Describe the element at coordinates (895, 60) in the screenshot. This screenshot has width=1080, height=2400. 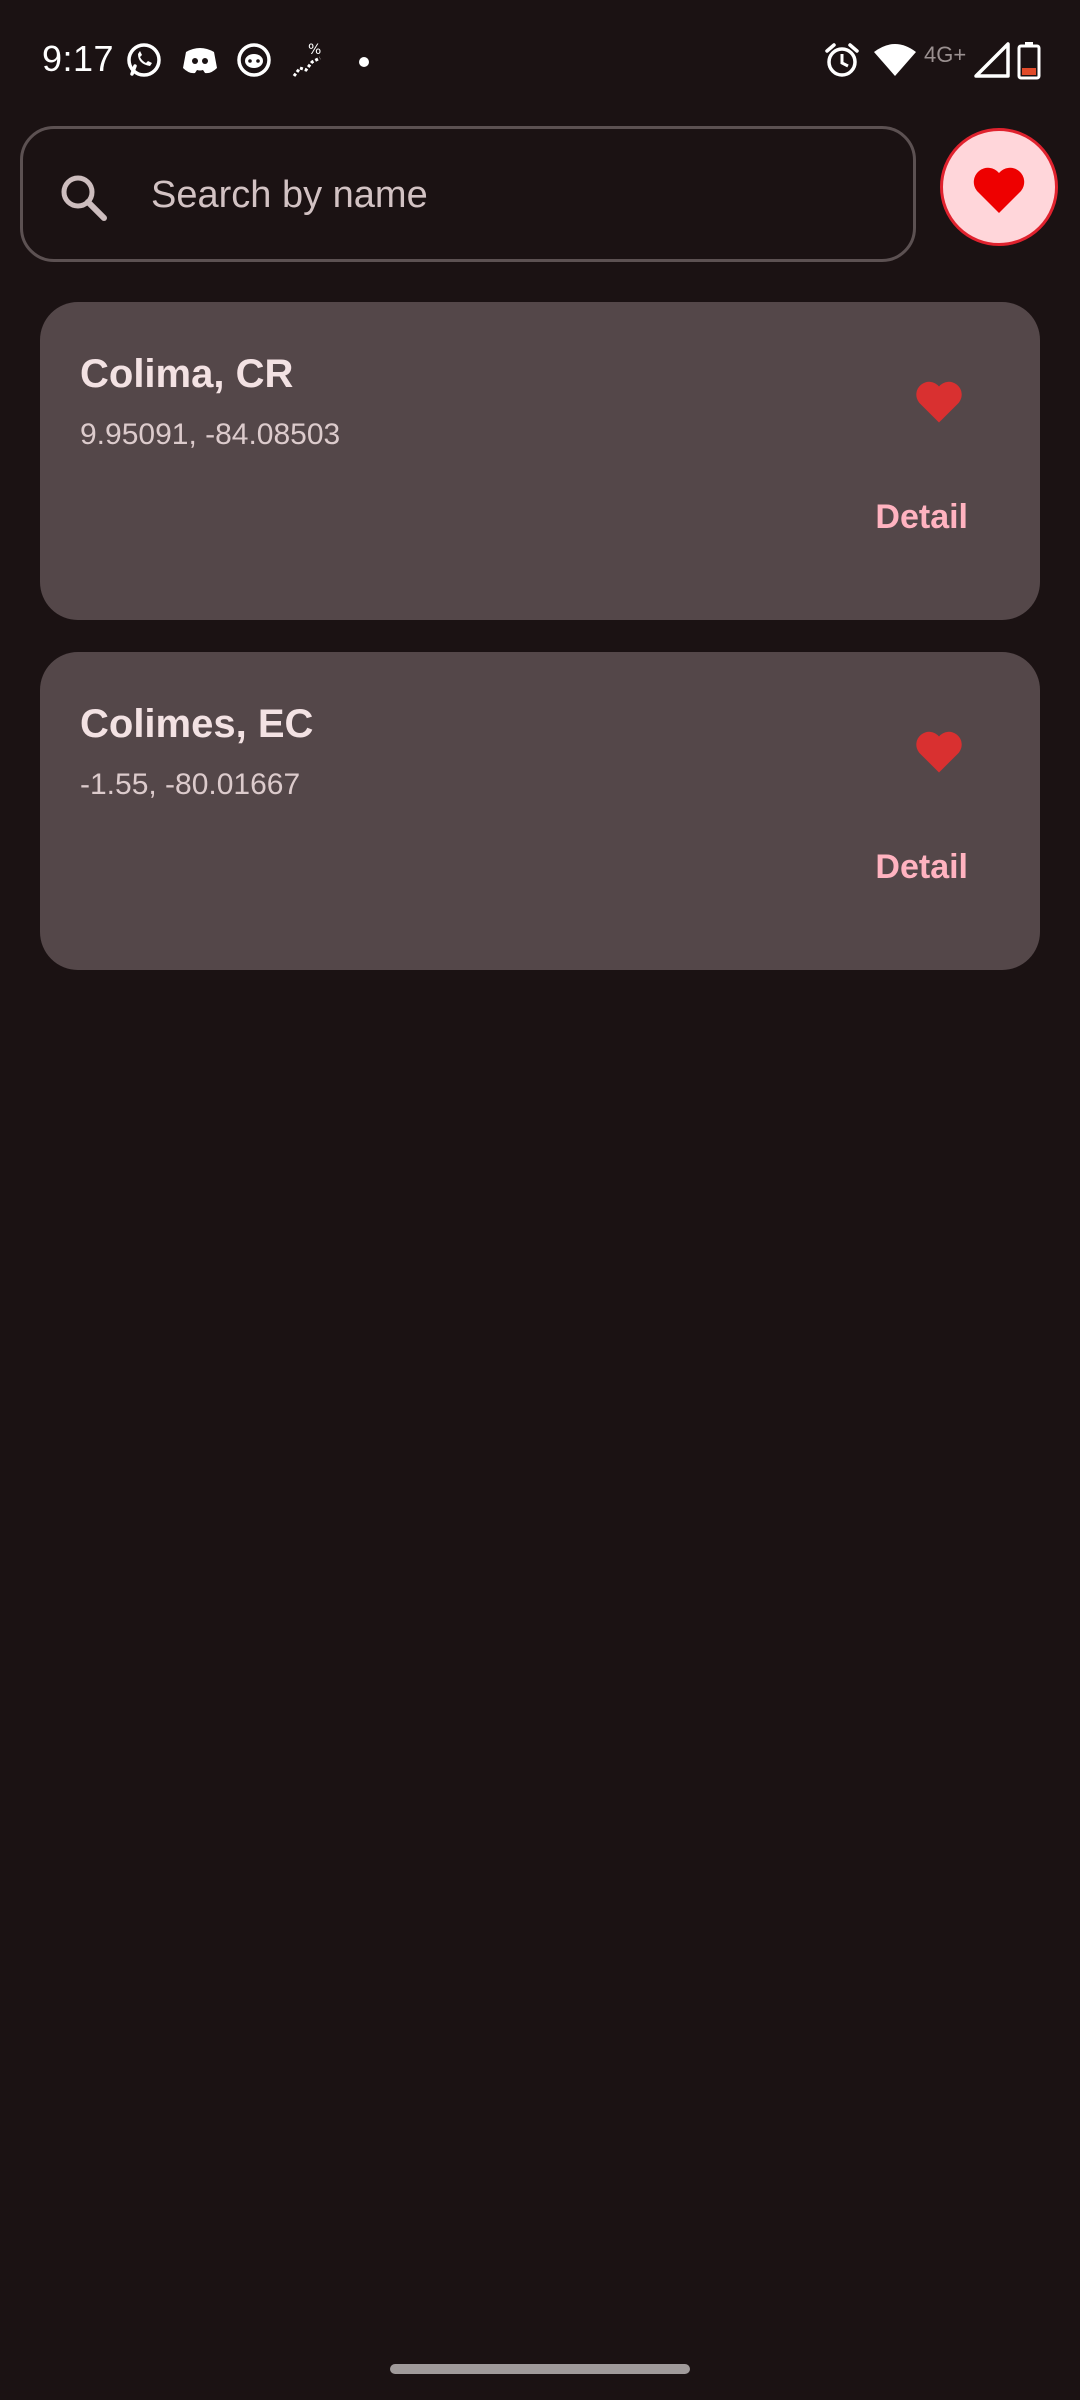
I see `wifi-icon` at that location.